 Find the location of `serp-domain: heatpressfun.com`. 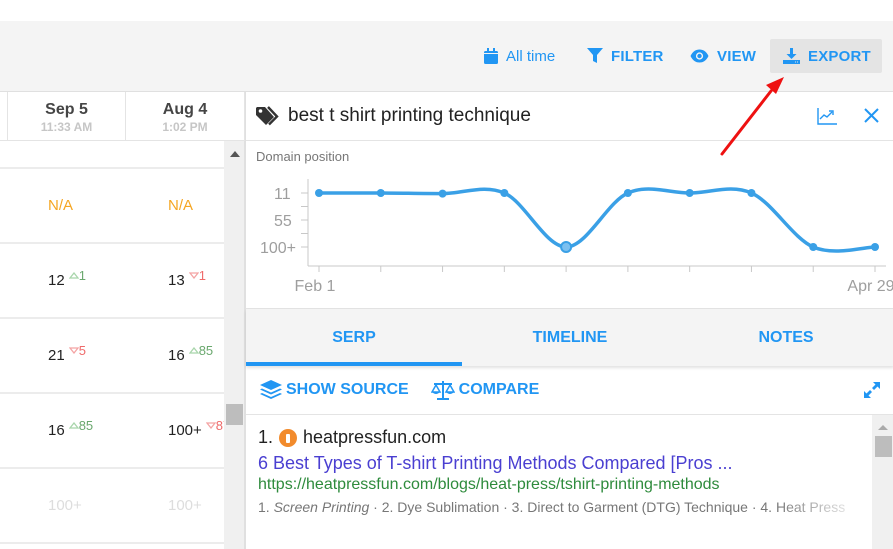

serp-domain: heatpressfun.com is located at coordinates (375, 437).